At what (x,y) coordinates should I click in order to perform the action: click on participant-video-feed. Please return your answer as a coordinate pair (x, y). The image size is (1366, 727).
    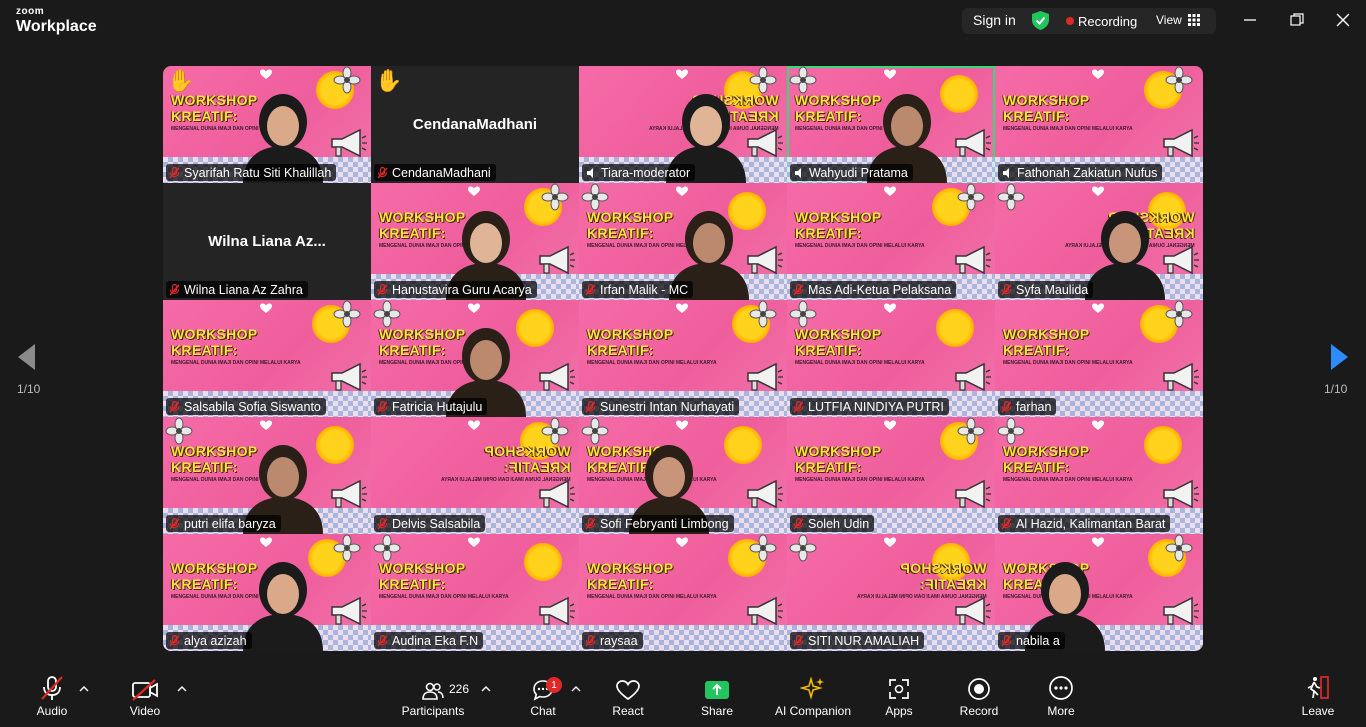
    Looking at the image, I should click on (1125, 255).